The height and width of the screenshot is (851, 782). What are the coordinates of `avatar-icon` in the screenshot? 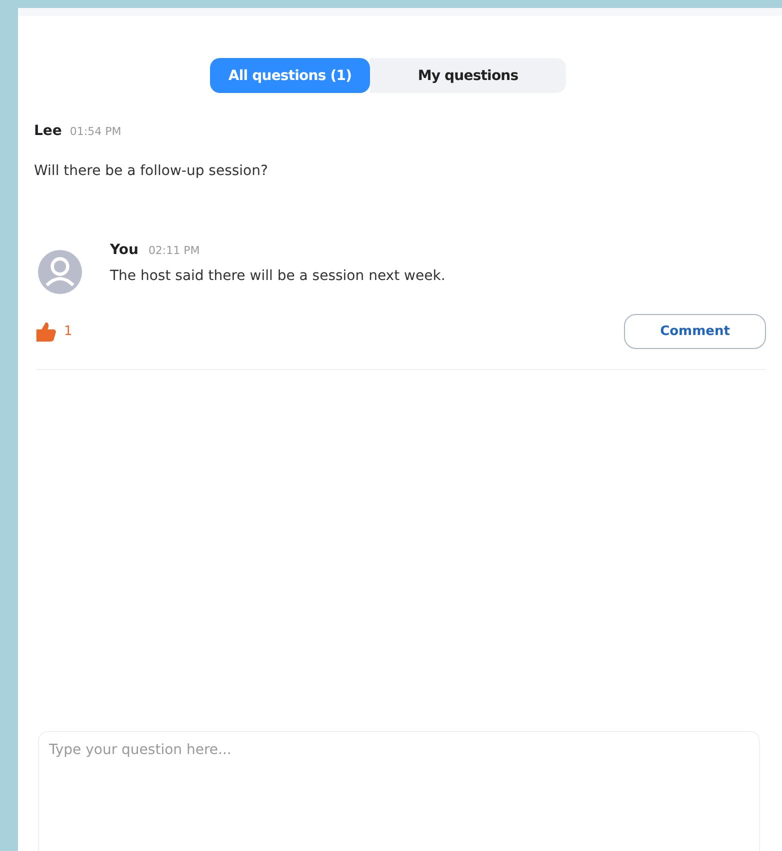 It's located at (60, 272).